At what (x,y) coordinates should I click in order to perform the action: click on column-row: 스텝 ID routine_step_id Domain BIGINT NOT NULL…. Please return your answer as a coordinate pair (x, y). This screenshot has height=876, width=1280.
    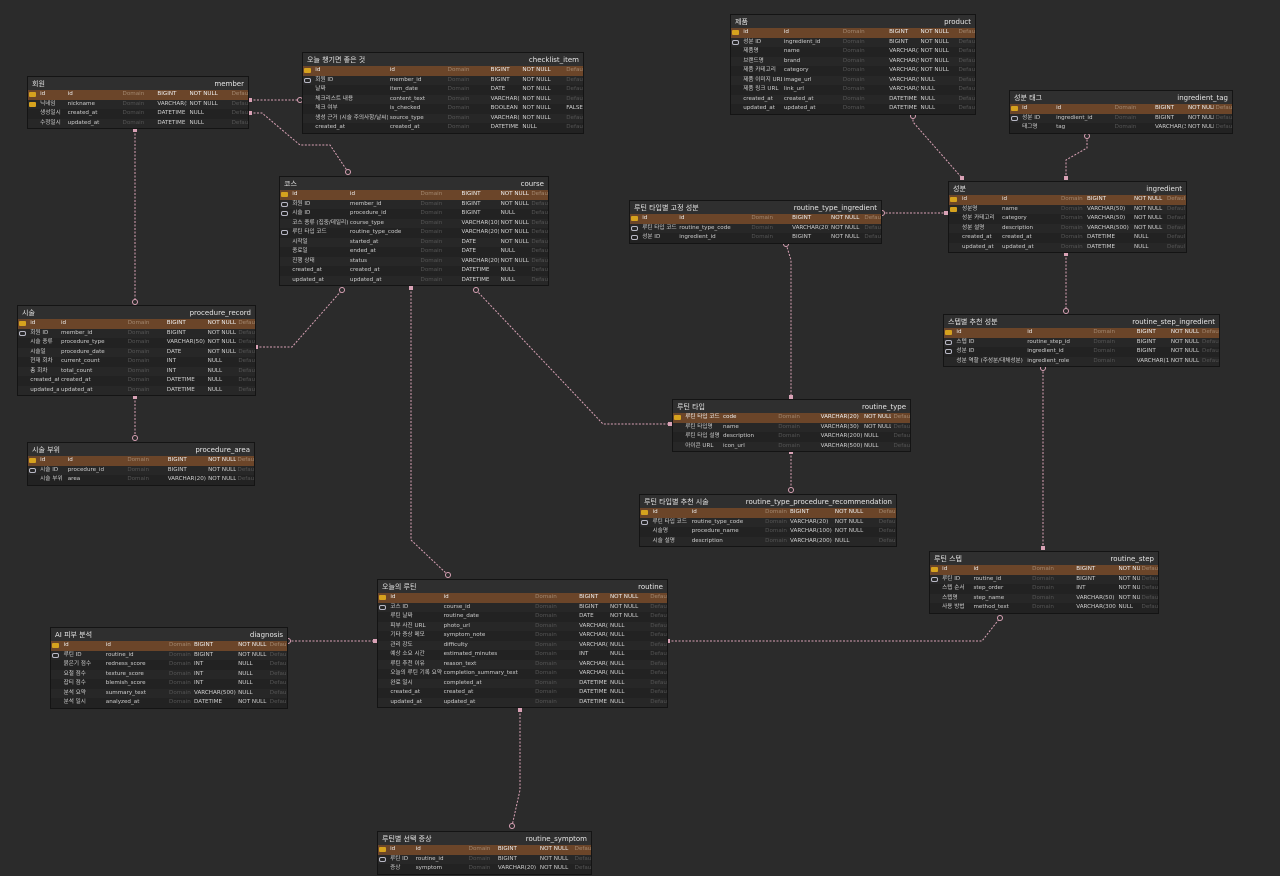
    Looking at the image, I should click on (1081, 342).